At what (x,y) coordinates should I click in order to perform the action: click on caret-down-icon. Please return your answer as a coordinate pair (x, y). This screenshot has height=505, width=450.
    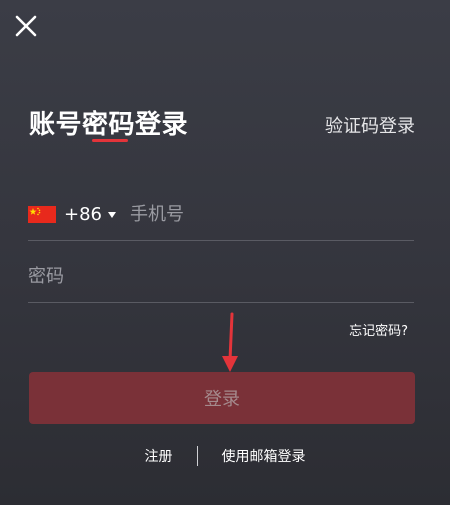
    Looking at the image, I should click on (112, 215).